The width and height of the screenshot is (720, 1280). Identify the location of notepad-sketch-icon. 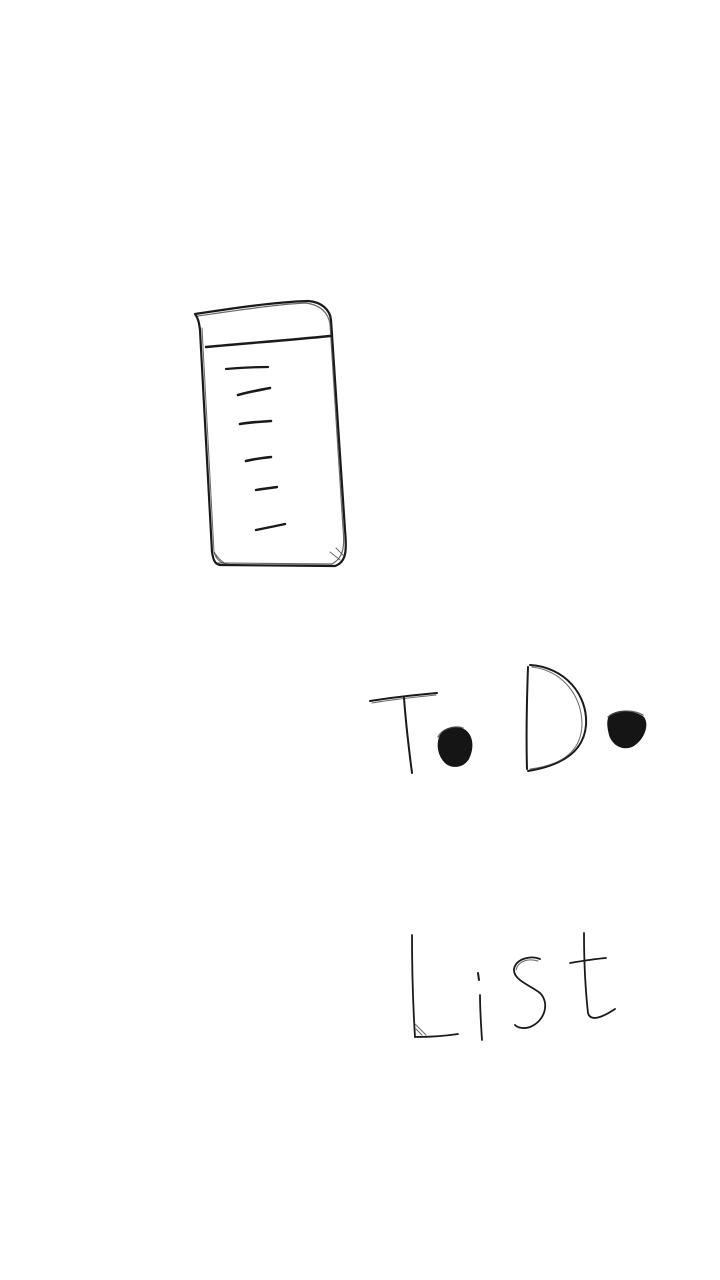
(270, 433).